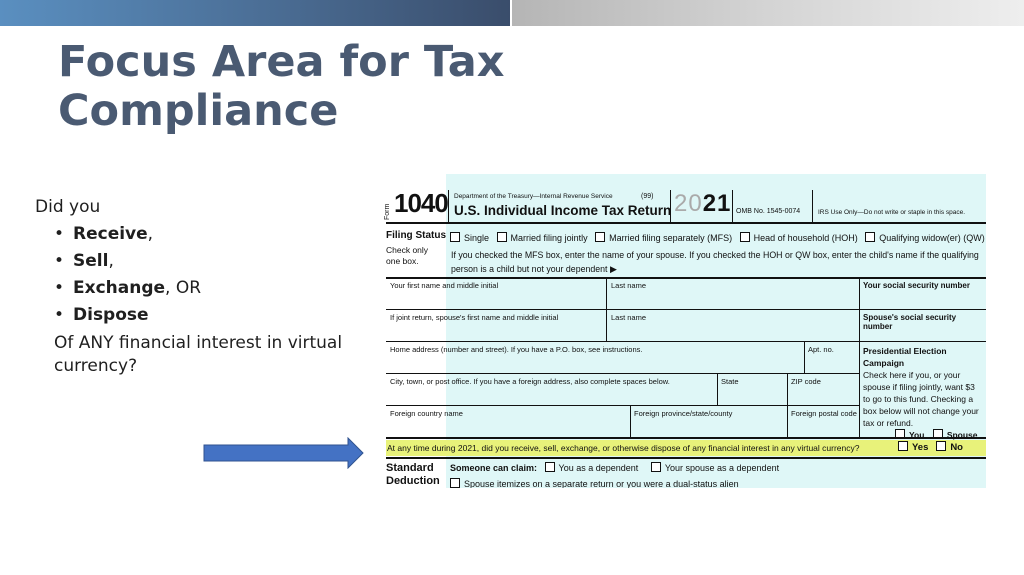 The height and width of the screenshot is (575, 1024). I want to click on zip-label: ZIP code, so click(806, 381).